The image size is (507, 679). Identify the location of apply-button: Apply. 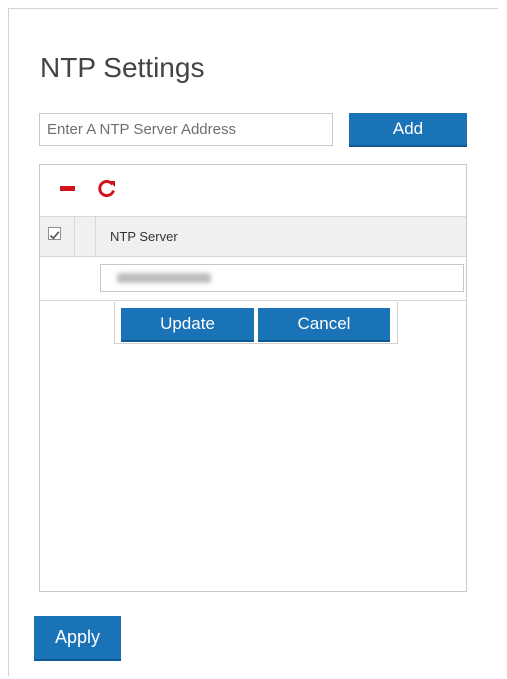
(77, 638).